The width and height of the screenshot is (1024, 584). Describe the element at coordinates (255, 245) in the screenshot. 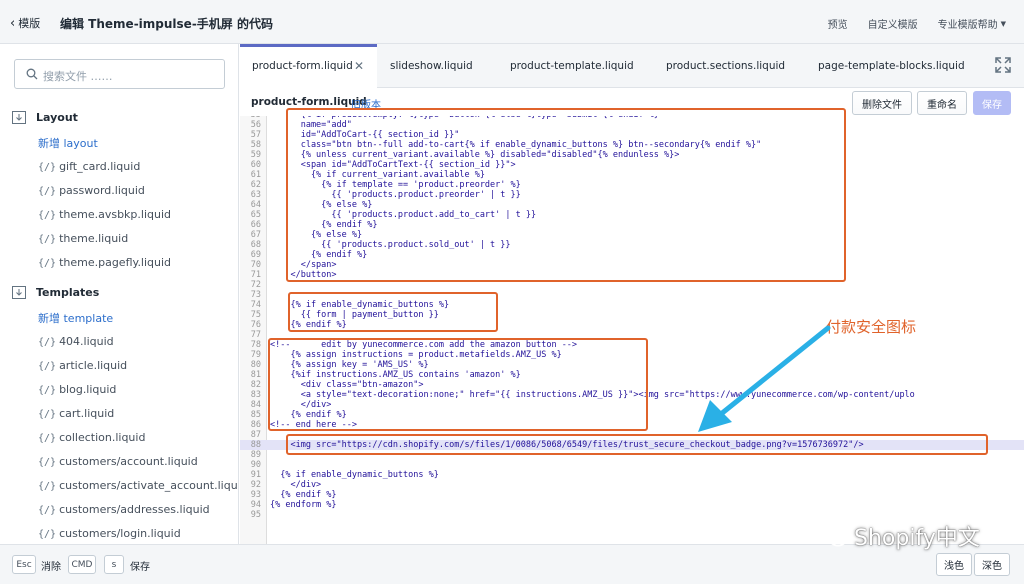

I see `line-number: 68` at that location.